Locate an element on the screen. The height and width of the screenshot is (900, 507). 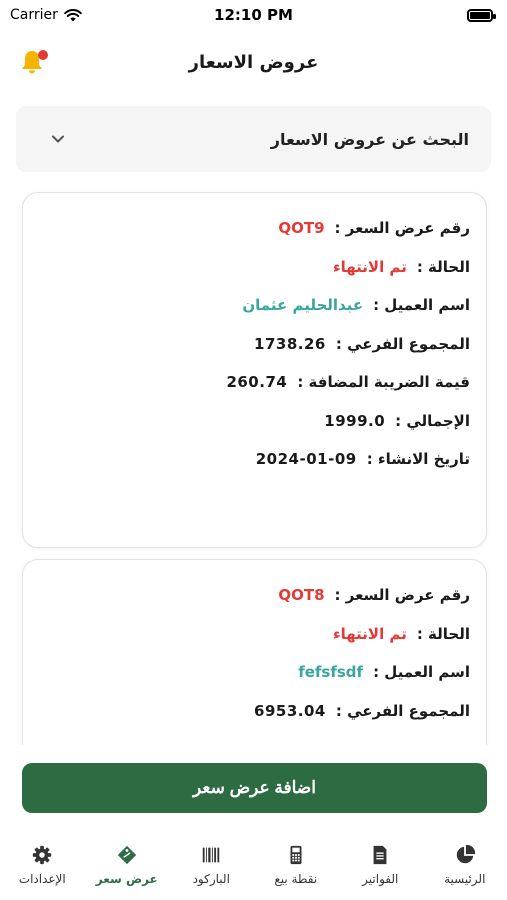
search-label: البحث عن عروض الاسعار is located at coordinates (369, 139).